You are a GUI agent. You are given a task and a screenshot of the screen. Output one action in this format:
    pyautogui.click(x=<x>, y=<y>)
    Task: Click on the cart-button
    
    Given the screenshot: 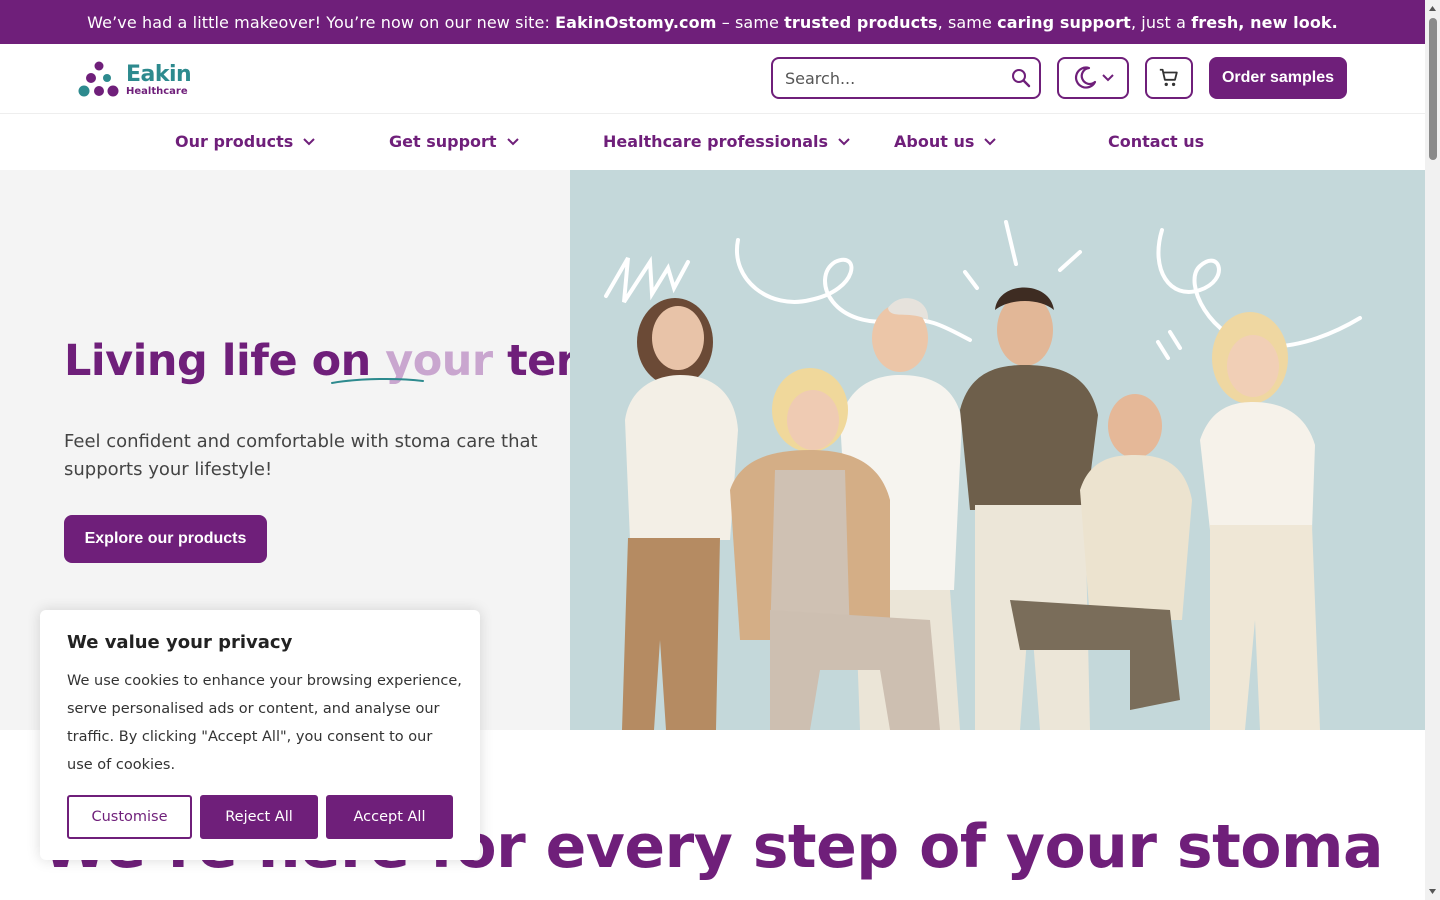 What is the action you would take?
    pyautogui.click(x=1169, y=78)
    